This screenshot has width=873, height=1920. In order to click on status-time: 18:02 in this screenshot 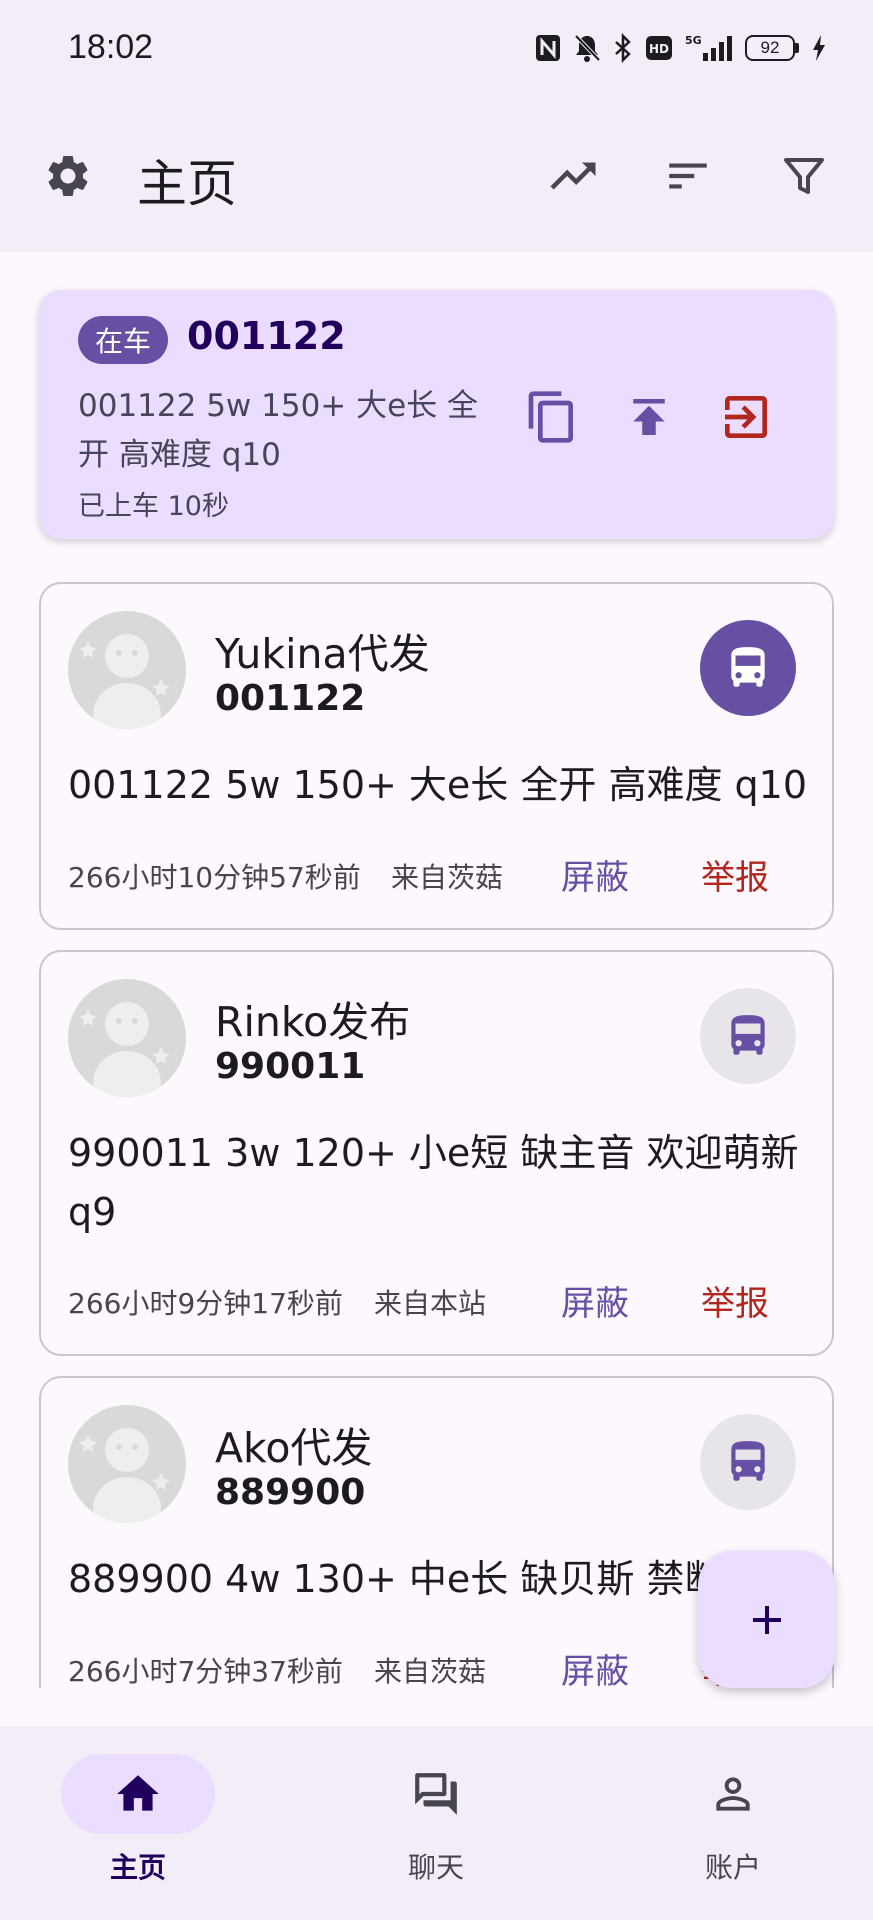, I will do `click(111, 47)`.